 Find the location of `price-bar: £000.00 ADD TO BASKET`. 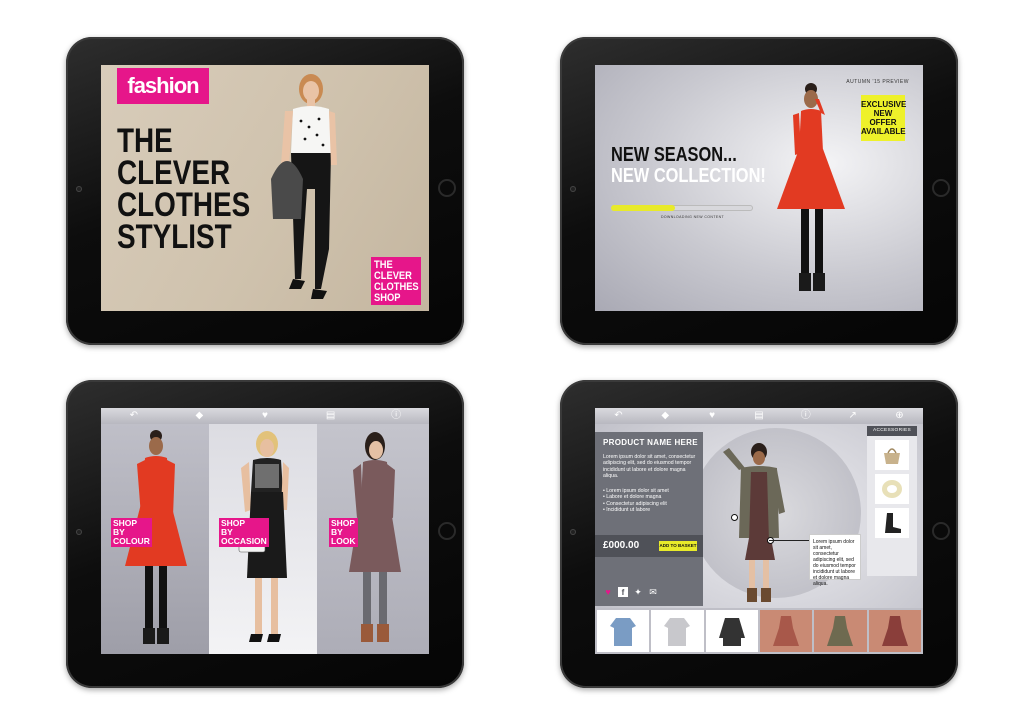

price-bar: £000.00 ADD TO BASKET is located at coordinates (649, 546).